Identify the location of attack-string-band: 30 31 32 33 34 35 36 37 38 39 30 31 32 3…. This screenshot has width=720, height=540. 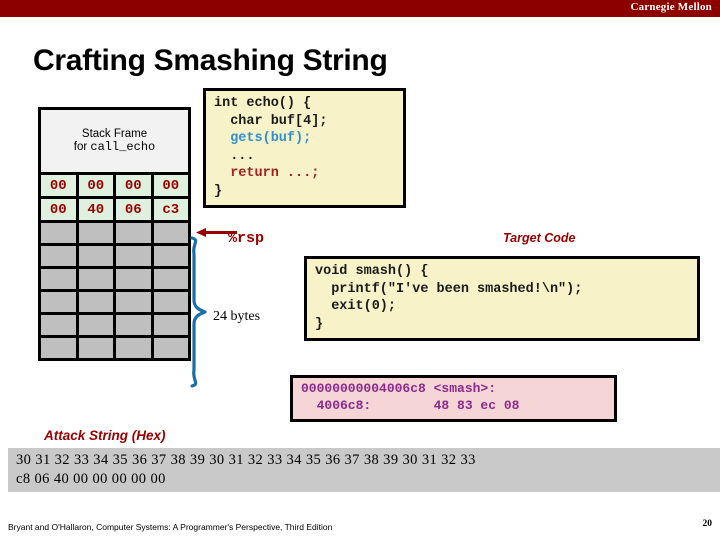
(364, 470).